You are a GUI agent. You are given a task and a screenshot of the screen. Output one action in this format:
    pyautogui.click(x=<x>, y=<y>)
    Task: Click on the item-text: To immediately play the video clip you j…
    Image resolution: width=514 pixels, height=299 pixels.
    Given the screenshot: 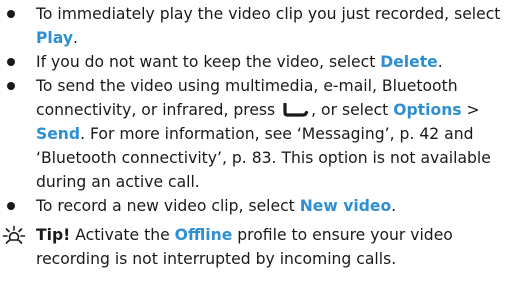 What is the action you would take?
    pyautogui.click(x=268, y=14)
    